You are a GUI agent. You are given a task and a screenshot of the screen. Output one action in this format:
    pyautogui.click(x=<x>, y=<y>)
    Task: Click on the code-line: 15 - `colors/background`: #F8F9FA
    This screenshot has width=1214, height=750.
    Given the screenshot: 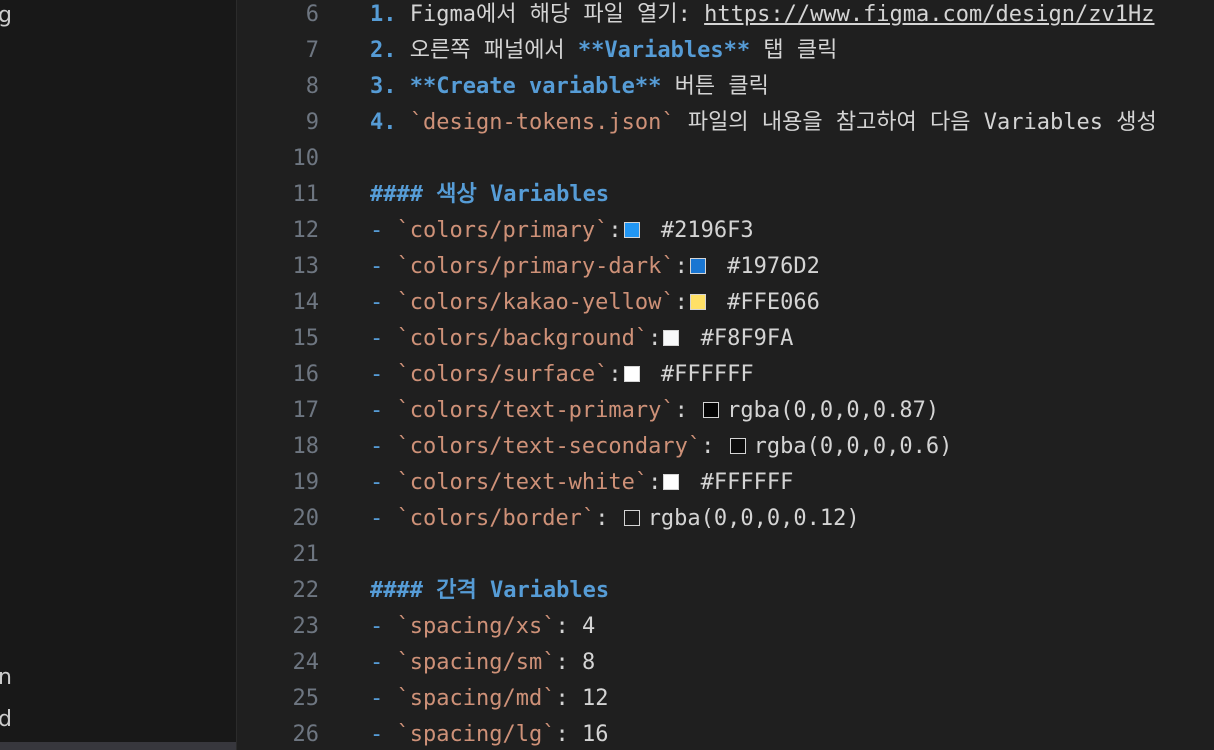 What is the action you would take?
    pyautogui.click(x=725, y=339)
    